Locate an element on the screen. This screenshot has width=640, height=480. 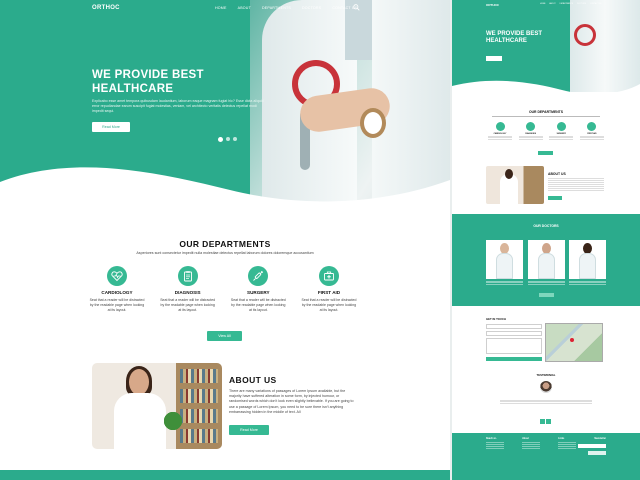
wristwatch-icon is located at coordinates (373, 123).